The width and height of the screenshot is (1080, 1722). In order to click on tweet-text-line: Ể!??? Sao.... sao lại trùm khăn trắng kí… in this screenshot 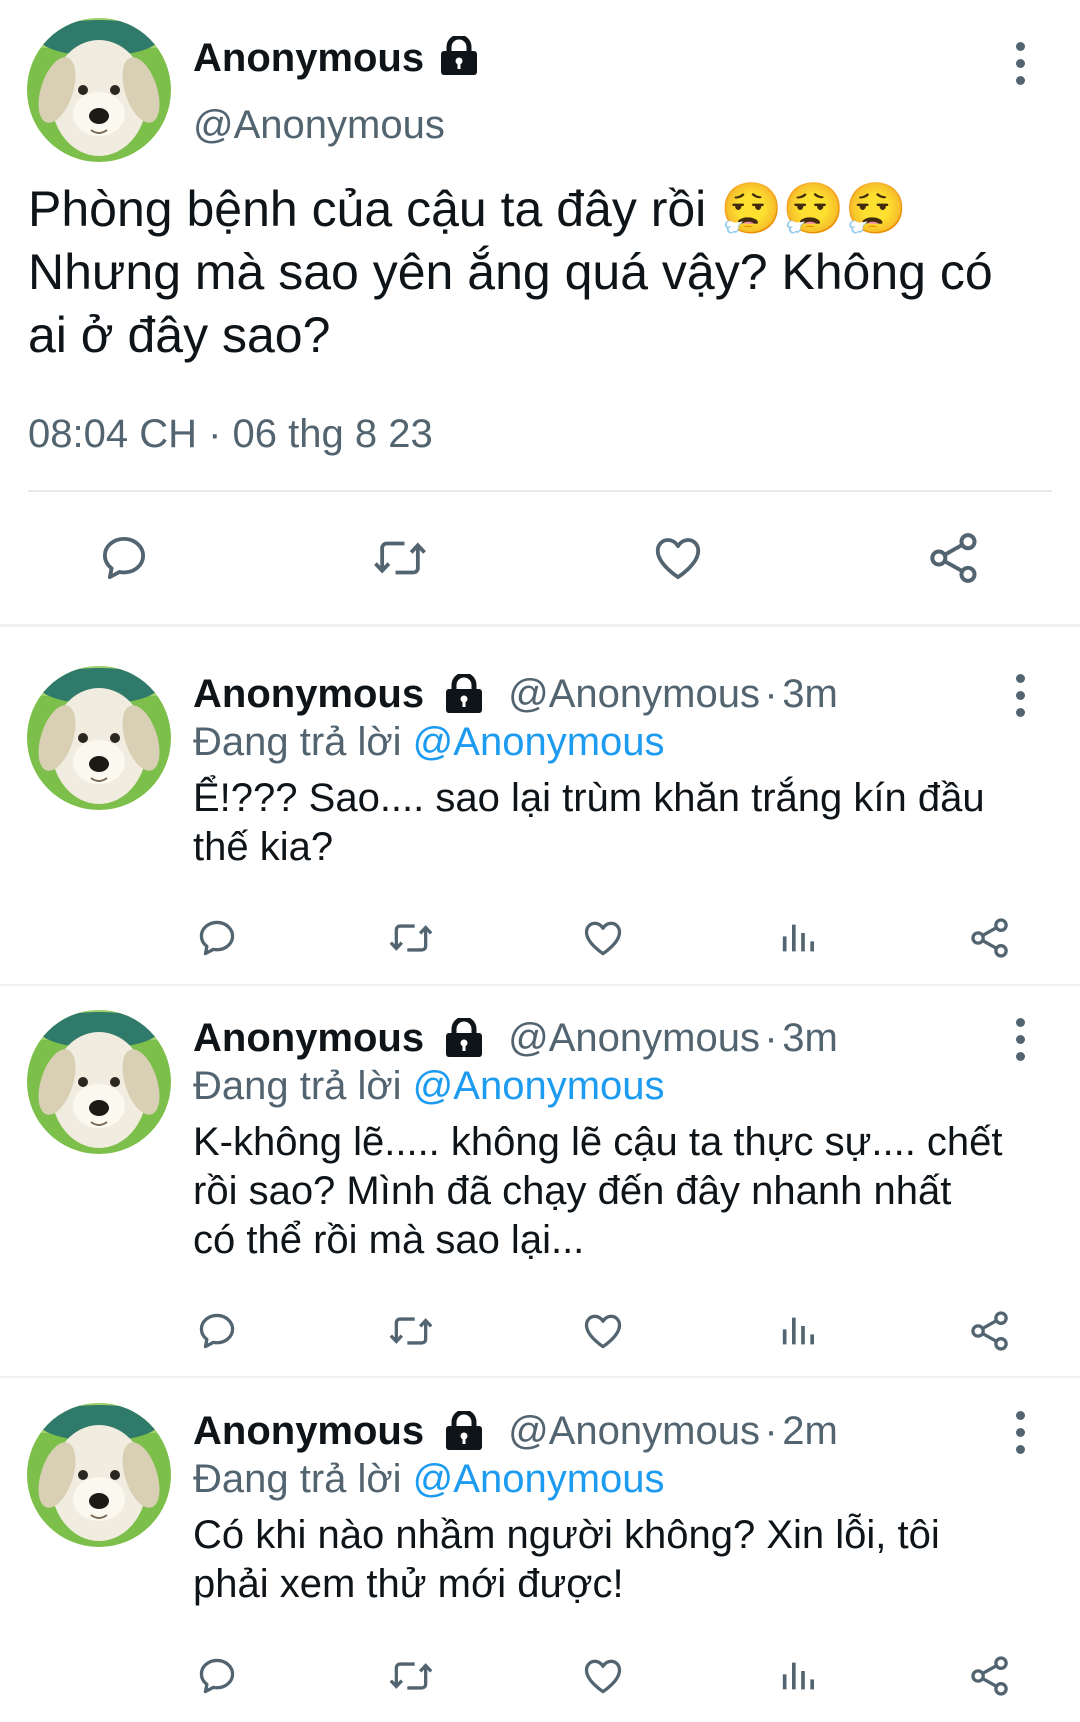, I will do `click(589, 798)`.